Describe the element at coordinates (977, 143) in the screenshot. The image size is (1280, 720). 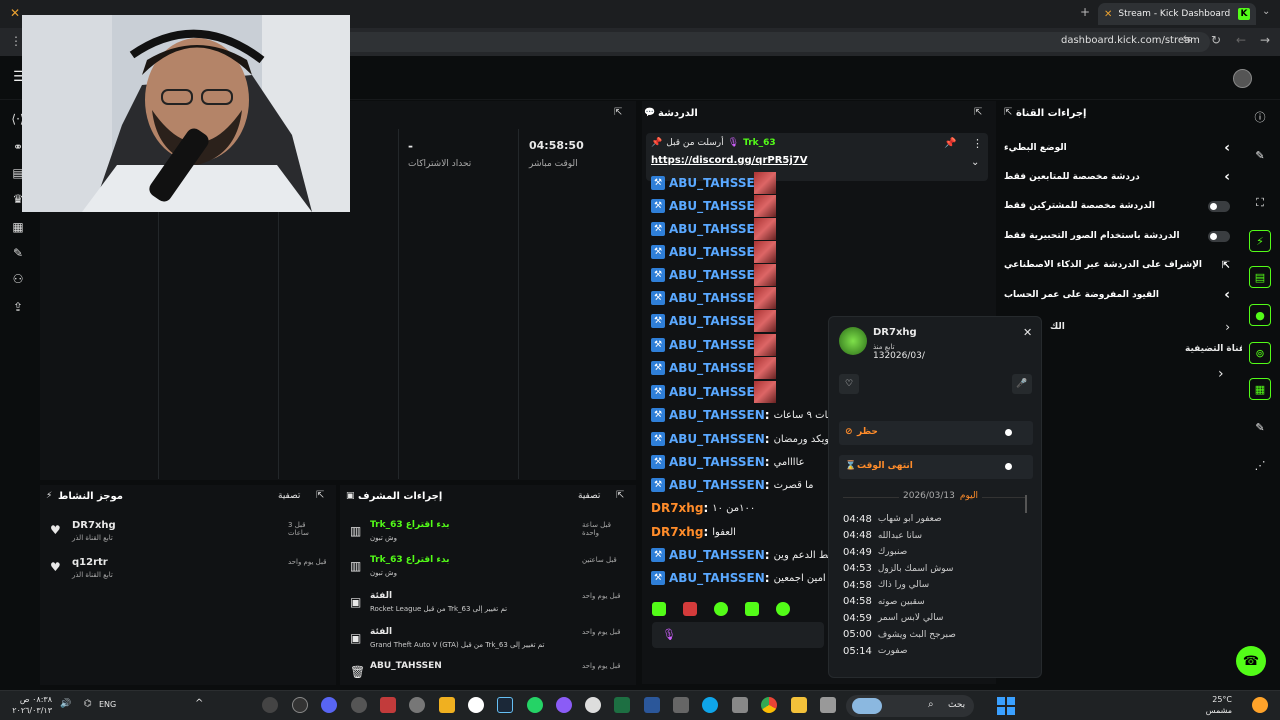
I see `pinned-menu-icon: ⋮` at that location.